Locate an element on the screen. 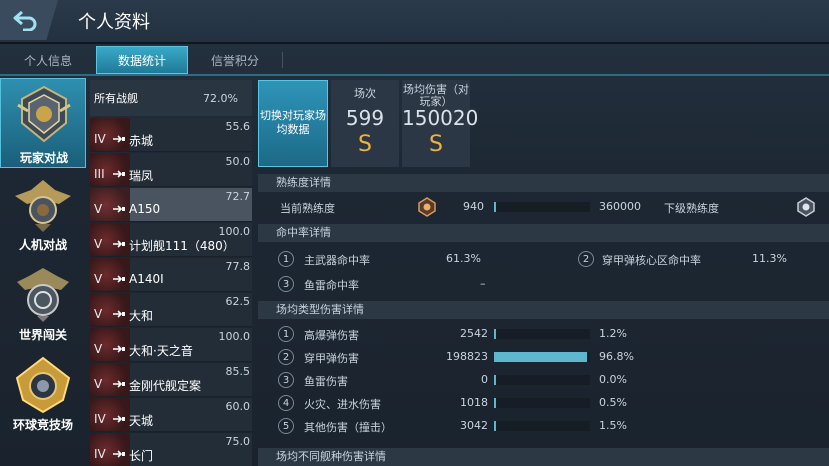 The height and width of the screenshot is (466, 829). damage-value: 198823 is located at coordinates (467, 356).